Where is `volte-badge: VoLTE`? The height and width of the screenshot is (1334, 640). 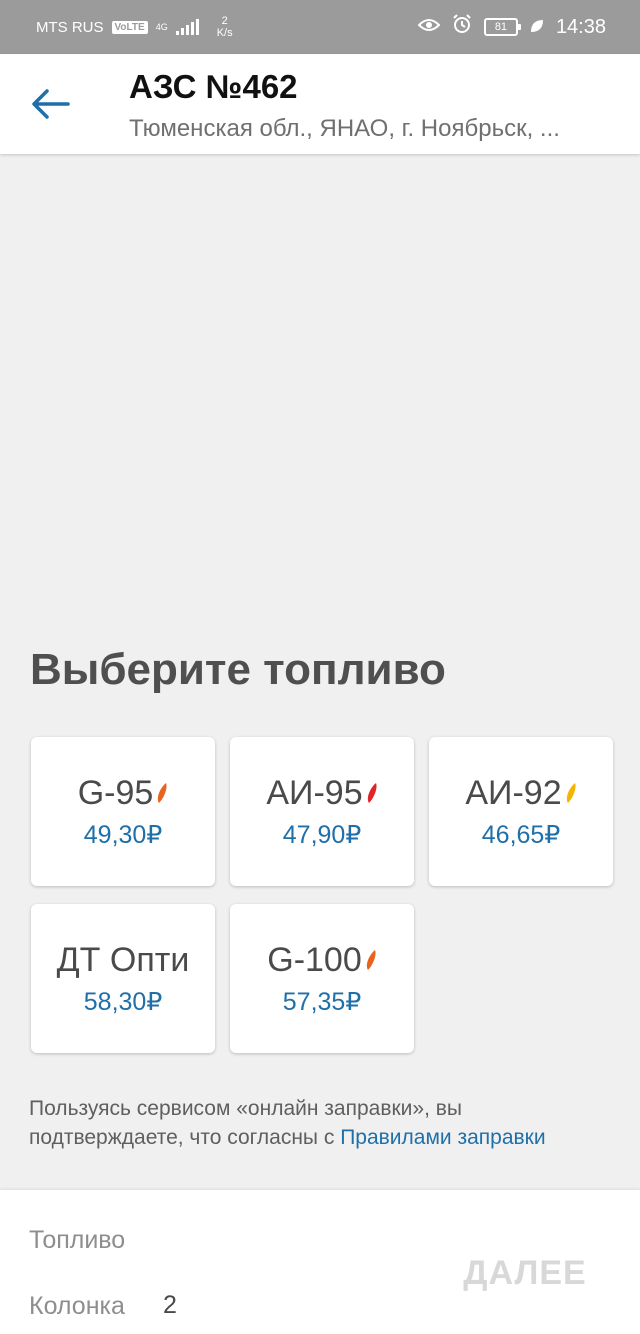 volte-badge: VoLTE is located at coordinates (129, 27).